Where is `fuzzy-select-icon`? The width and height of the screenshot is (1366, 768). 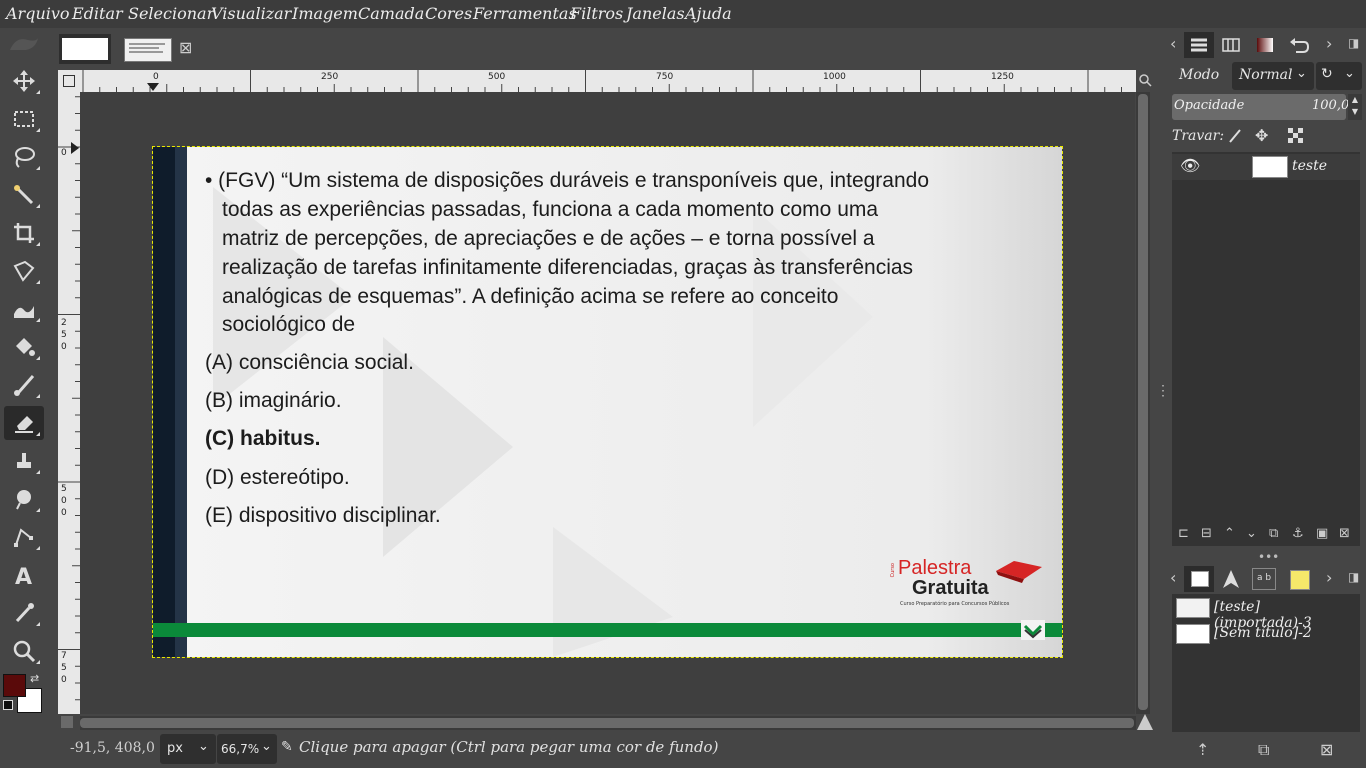 fuzzy-select-icon is located at coordinates (24, 195).